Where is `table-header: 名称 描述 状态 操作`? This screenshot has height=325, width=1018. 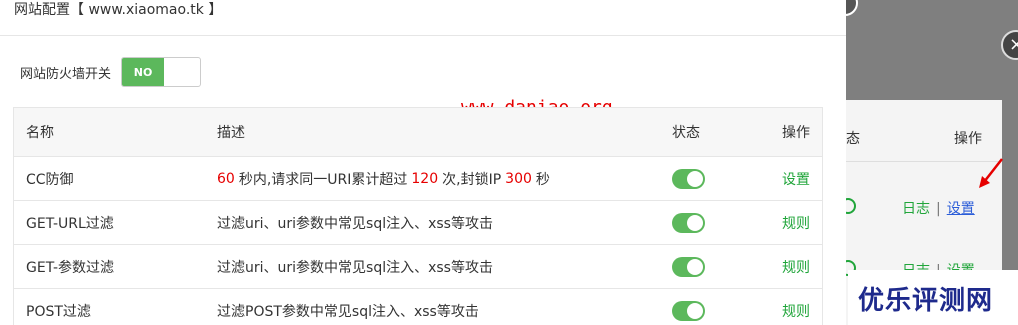 table-header: 名称 描述 状态 操作 is located at coordinates (418, 132).